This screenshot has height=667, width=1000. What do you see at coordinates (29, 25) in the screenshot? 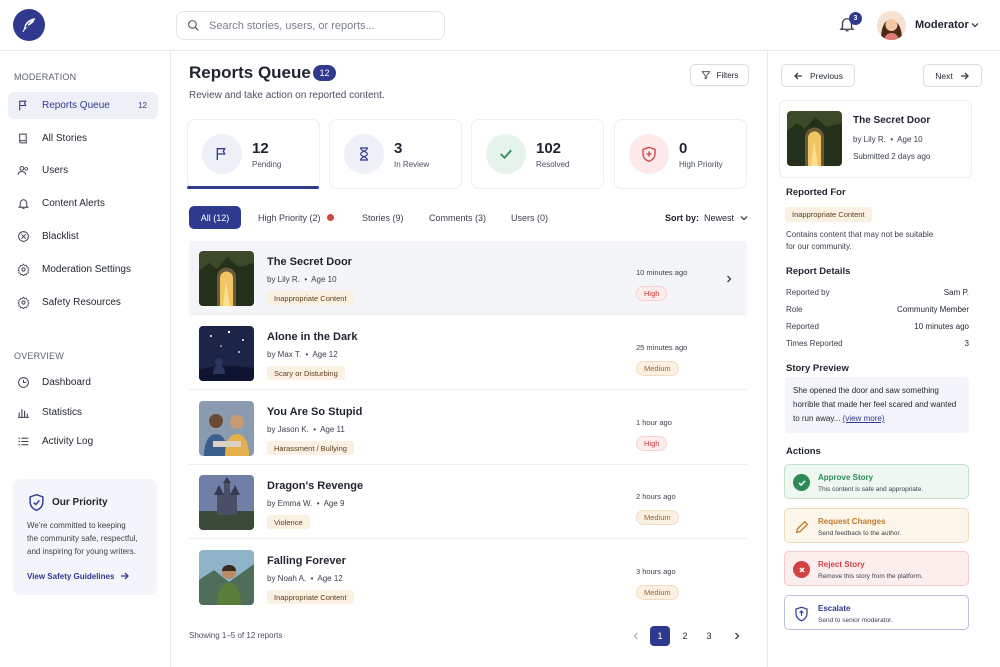
I see `app-logo` at bounding box center [29, 25].